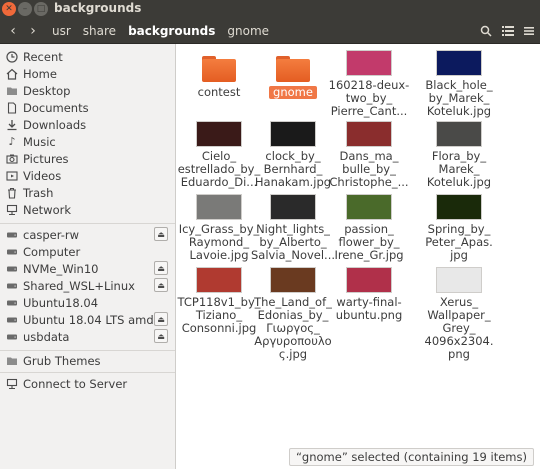  Describe the element at coordinates (369, 294) in the screenshot. I see `image-file-item: warty-final-ubuntu.png` at that location.